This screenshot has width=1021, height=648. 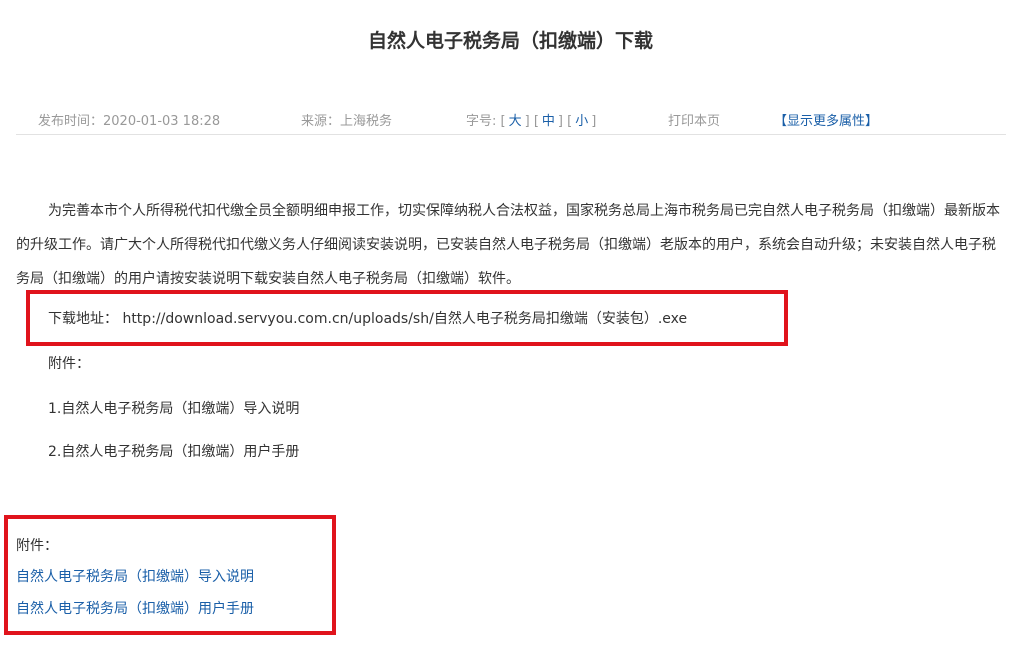 What do you see at coordinates (531, 121) in the screenshot?
I see `font-size-control: 字号: [大] [中] [小]` at bounding box center [531, 121].